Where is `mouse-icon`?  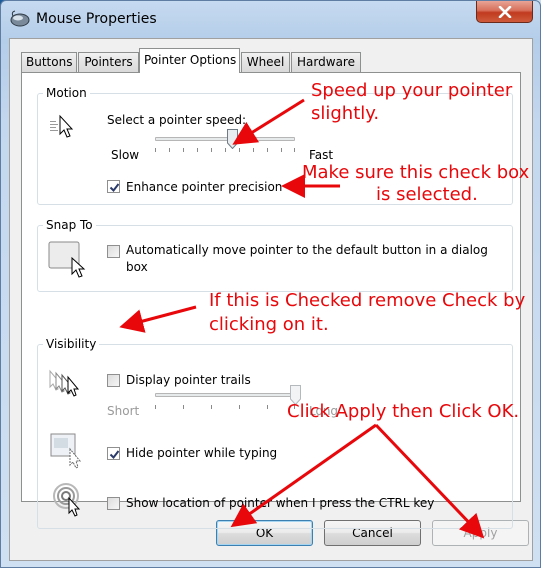 mouse-icon is located at coordinates (19, 19).